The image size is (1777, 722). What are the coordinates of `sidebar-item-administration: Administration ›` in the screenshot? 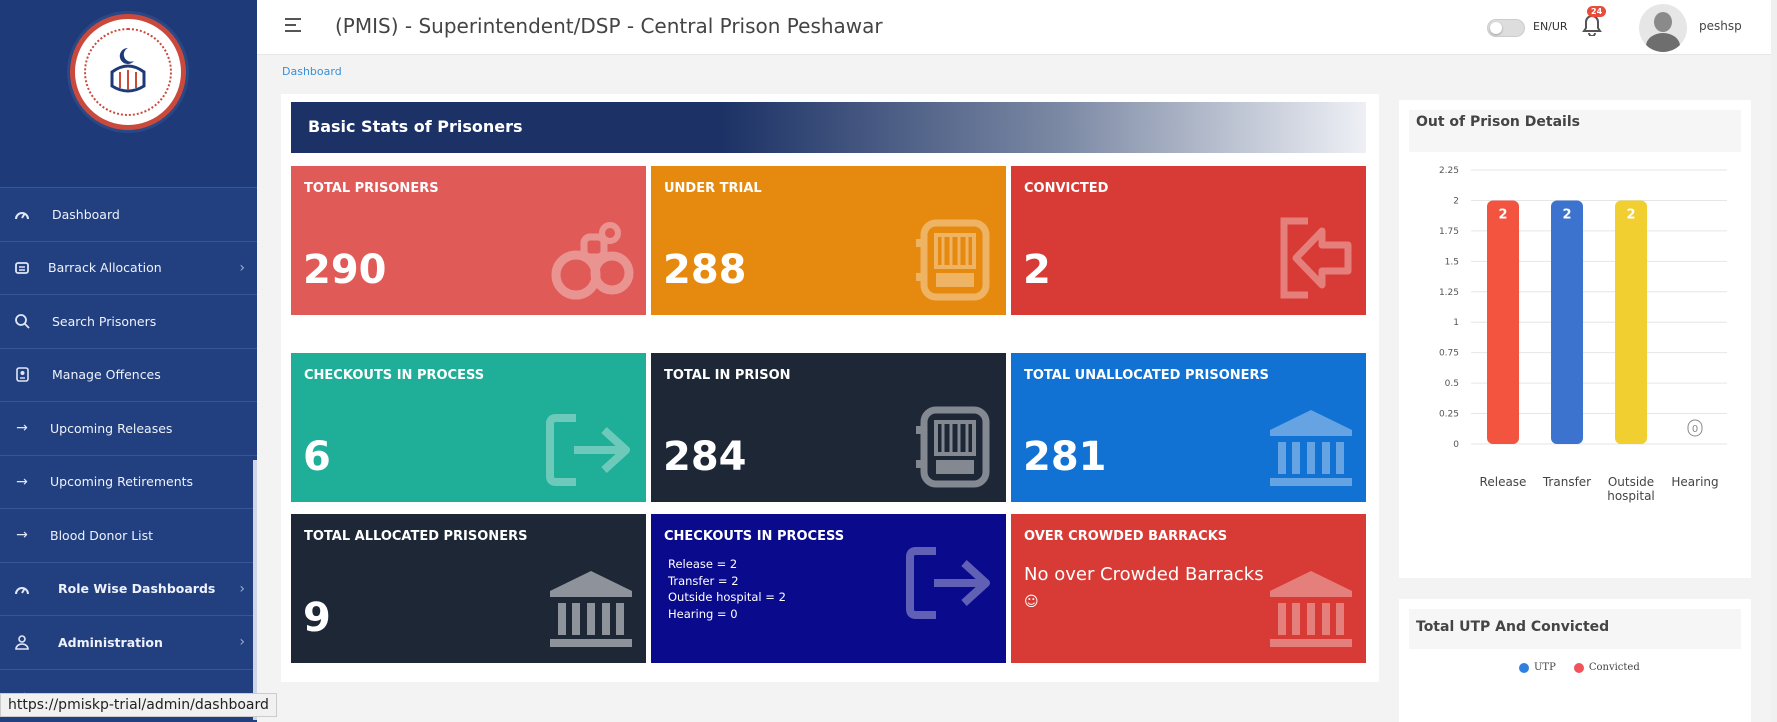 It's located at (128, 643).